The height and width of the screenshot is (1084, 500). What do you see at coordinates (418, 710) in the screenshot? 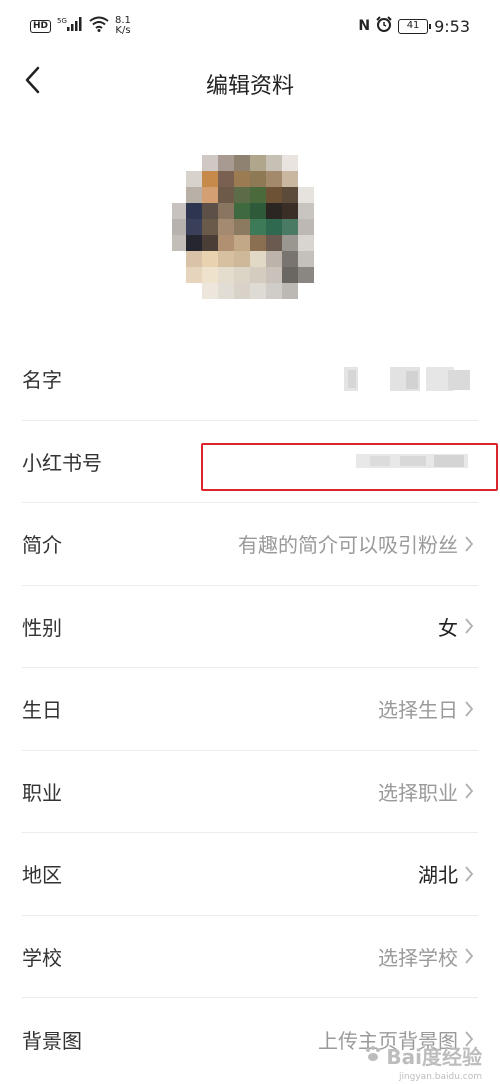
I see `row-value: 选择生日` at bounding box center [418, 710].